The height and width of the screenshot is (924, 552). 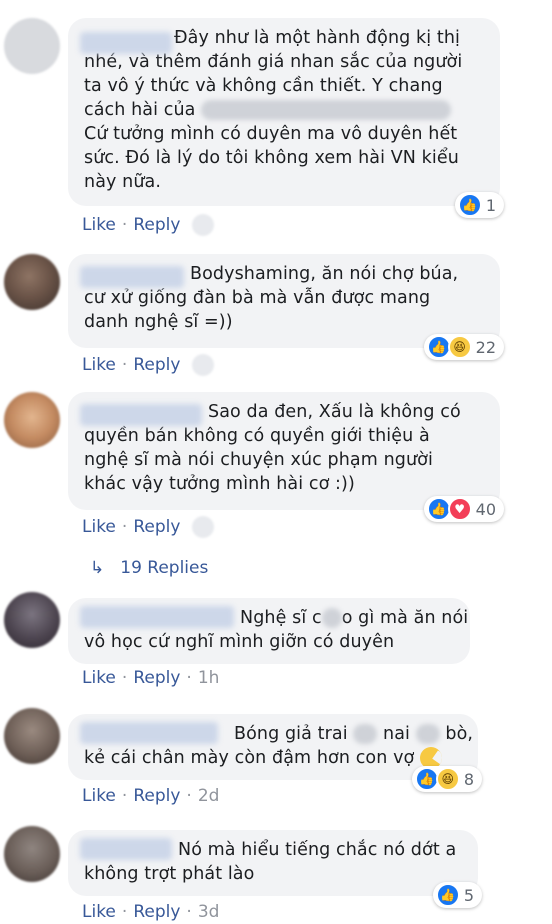 I want to click on comment-actions: Like · Reply · 3d, so click(x=151, y=912).